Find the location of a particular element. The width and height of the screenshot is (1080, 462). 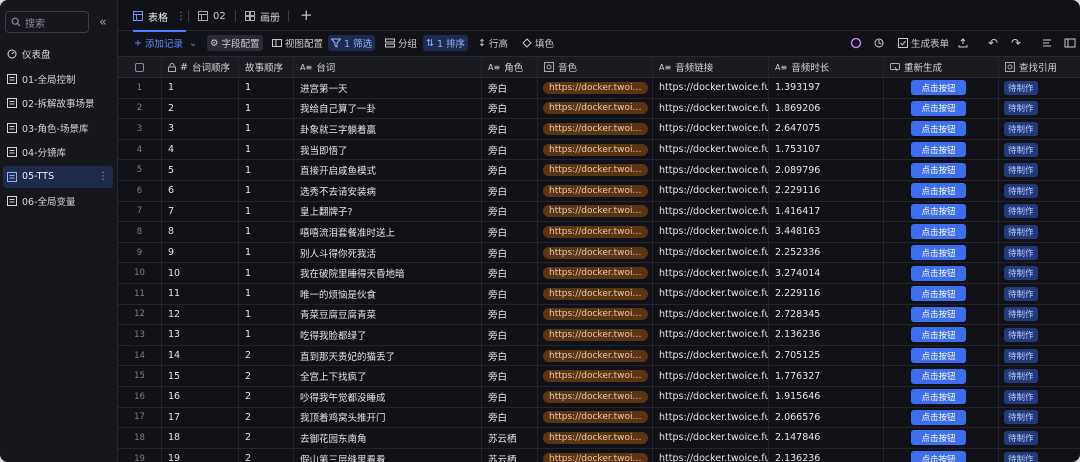

sidebar-item: 02-拆解故事场景 is located at coordinates (58, 103).